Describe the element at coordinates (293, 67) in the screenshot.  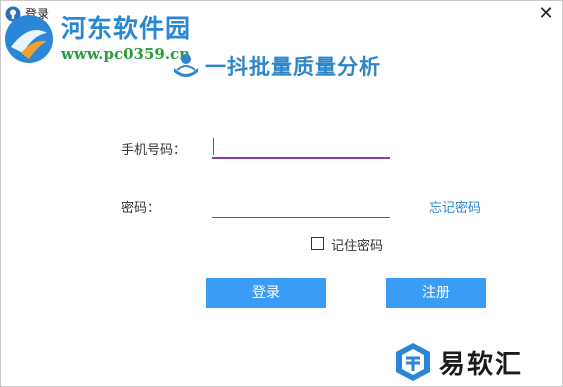
I see `brand-name: 一抖批量质量分析` at that location.